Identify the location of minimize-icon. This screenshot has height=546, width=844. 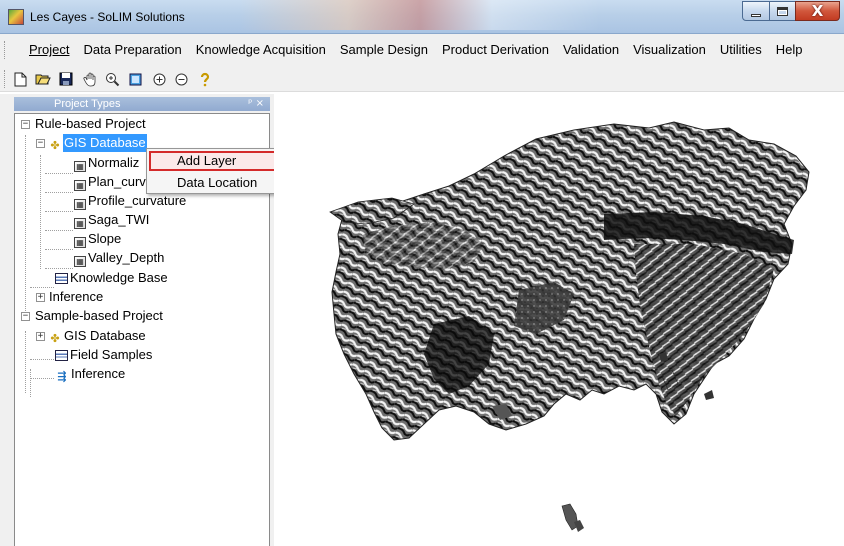
(756, 15).